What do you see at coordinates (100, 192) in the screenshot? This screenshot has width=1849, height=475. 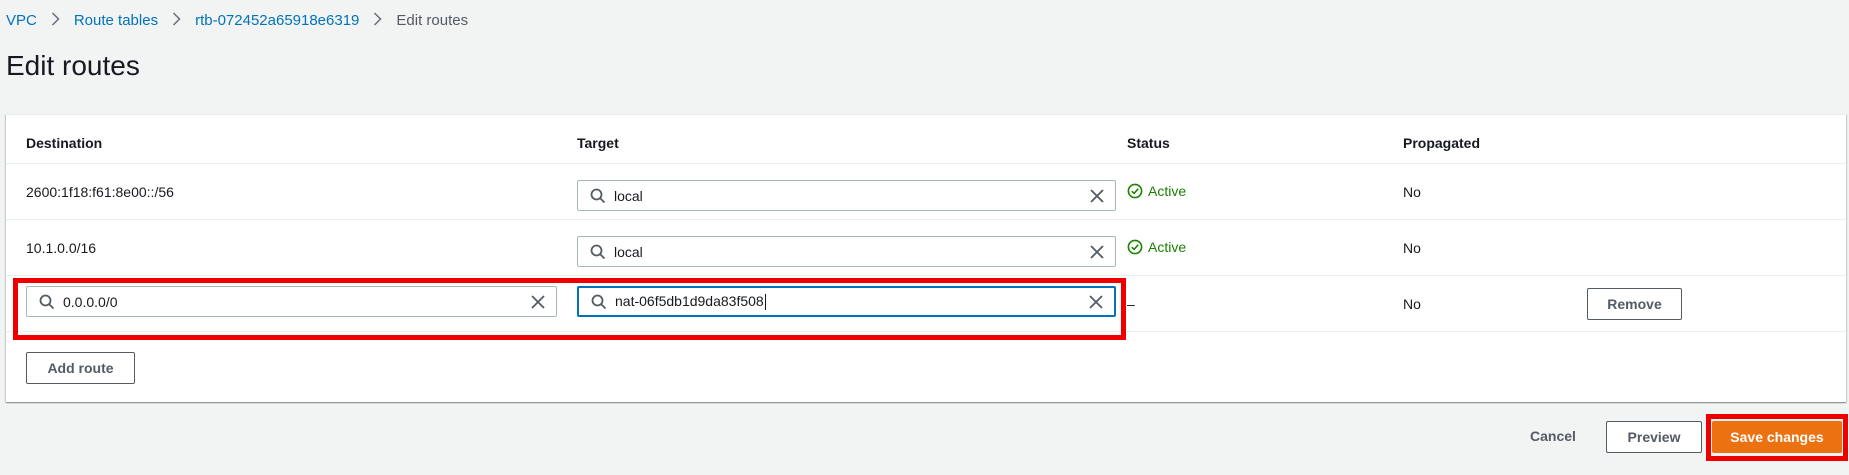 I see `destination-value: 2600:1f18:f61:8e00::/56` at bounding box center [100, 192].